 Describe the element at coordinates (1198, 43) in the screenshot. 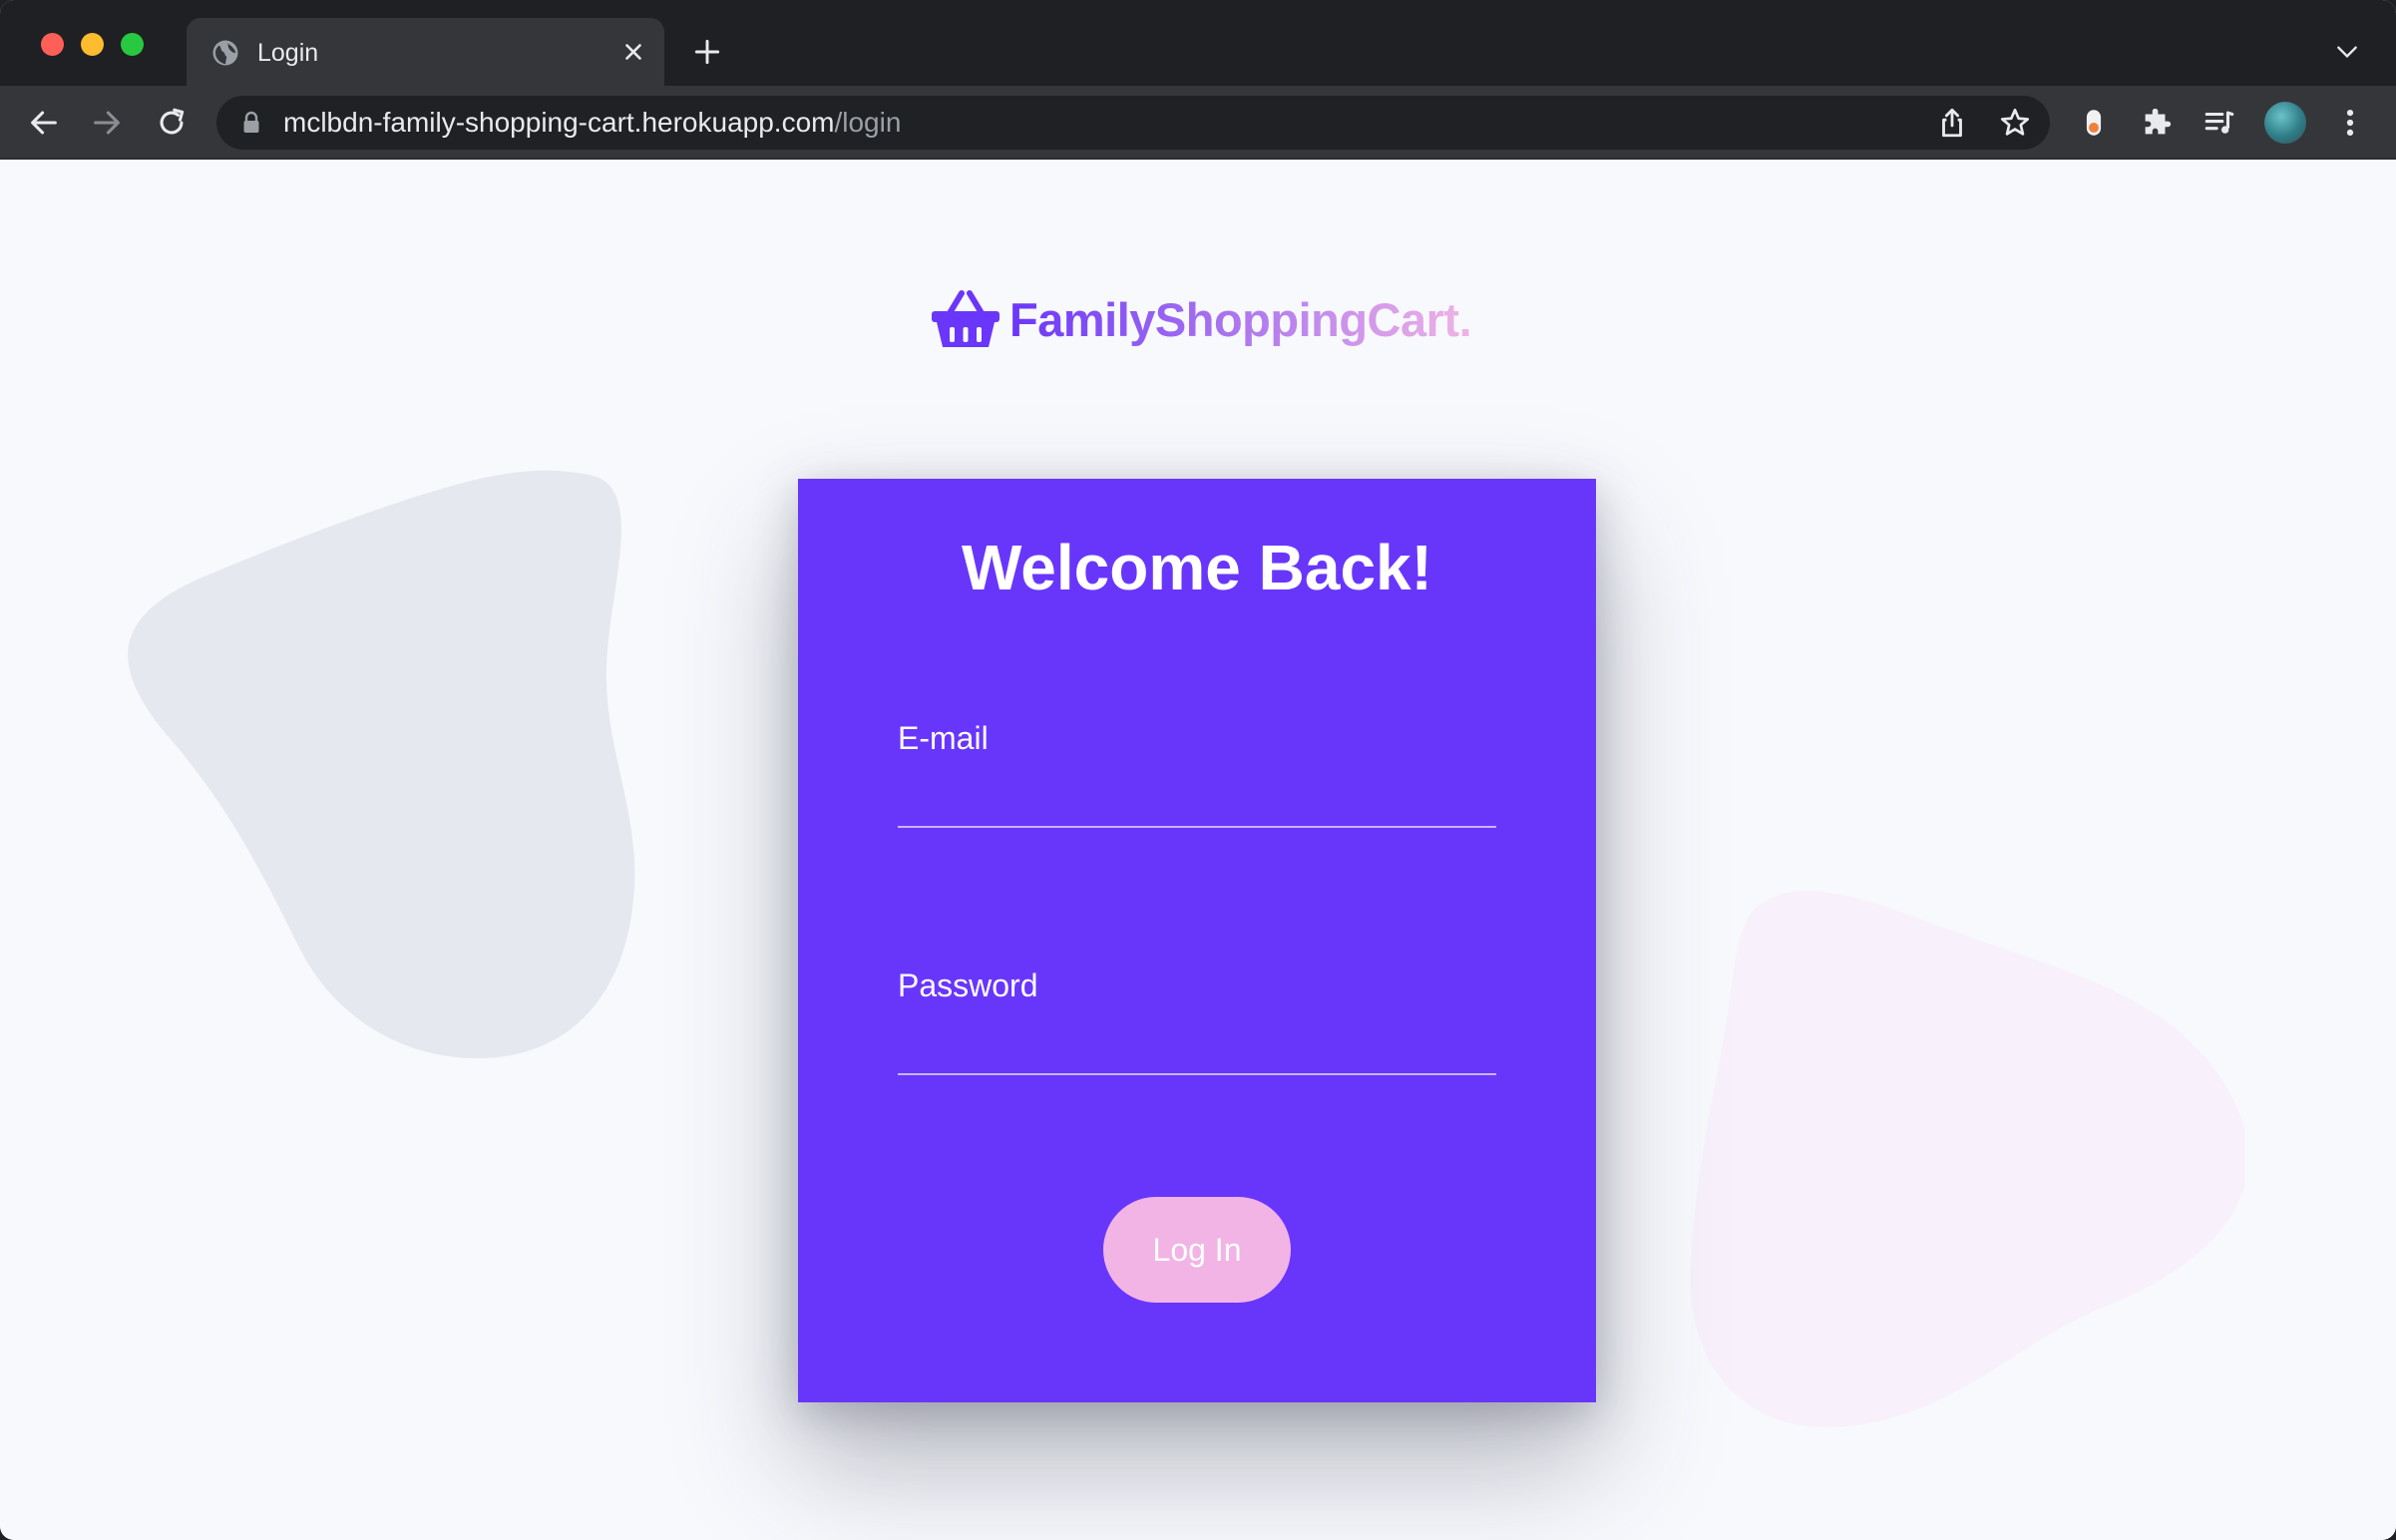

I see `tab-strip: Login` at that location.